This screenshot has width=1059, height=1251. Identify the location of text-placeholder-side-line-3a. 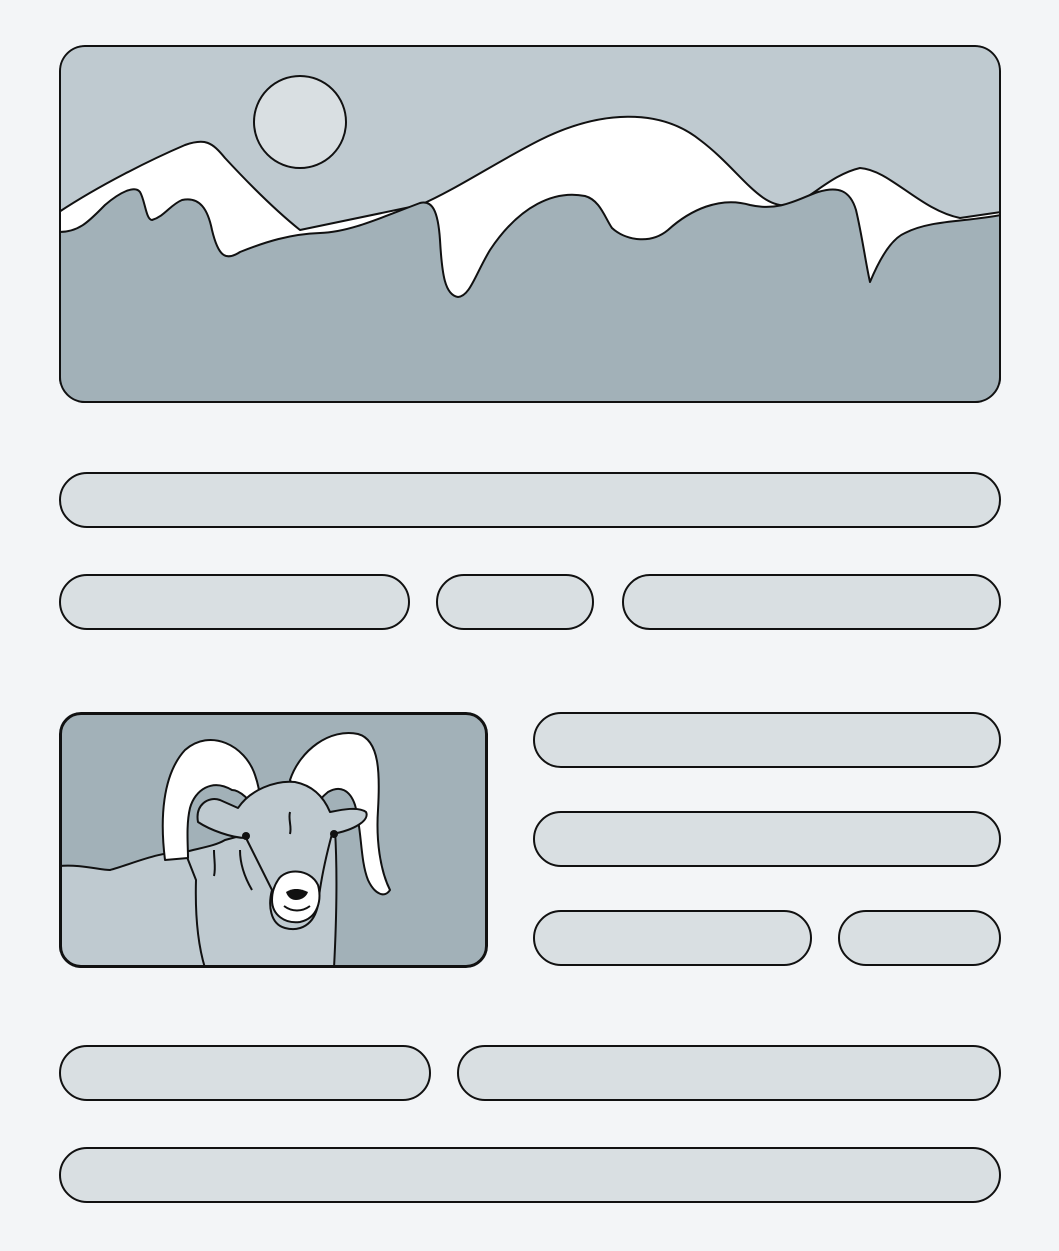
(672, 938).